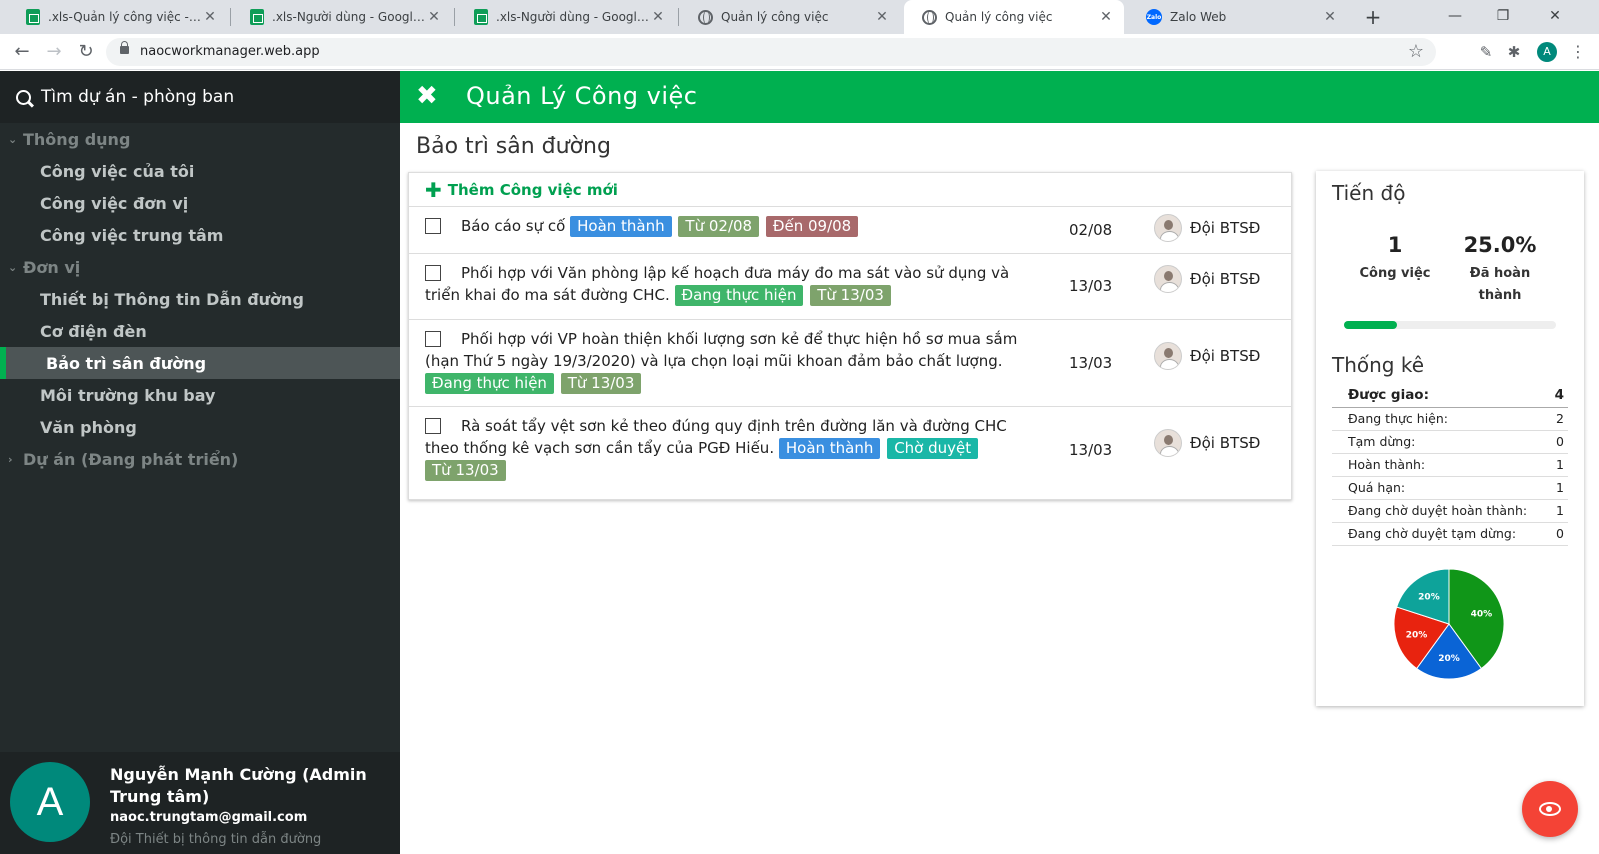 This screenshot has height=854, width=1599. I want to click on user-department: Đội Thiết bị thông tin dẫn đường, so click(216, 839).